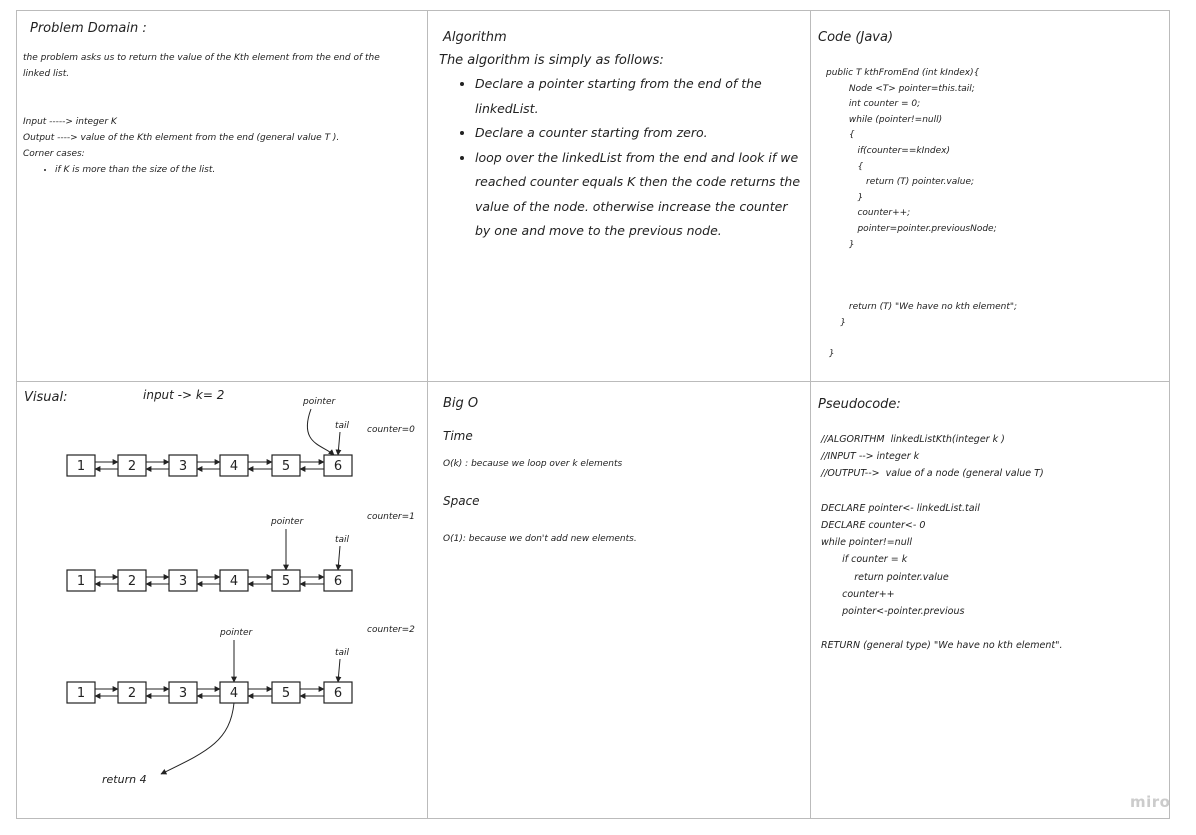 The image size is (1196, 835). Describe the element at coordinates (867, 543) in the screenshot. I see `text-line: while pointer!=null` at that location.